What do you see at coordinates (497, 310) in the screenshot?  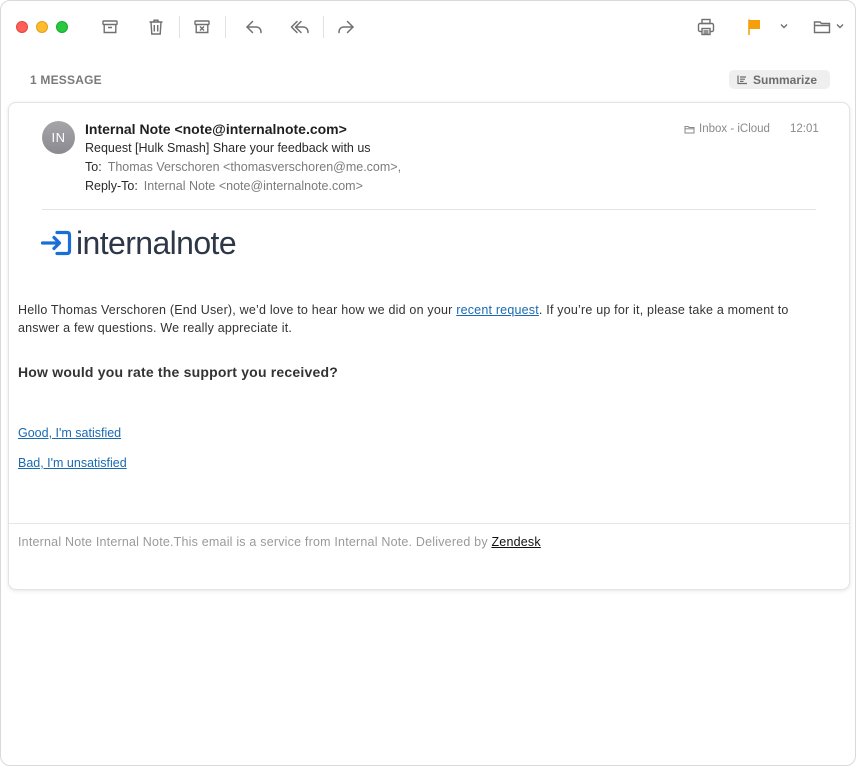 I see `recent-request-link: recent request` at bounding box center [497, 310].